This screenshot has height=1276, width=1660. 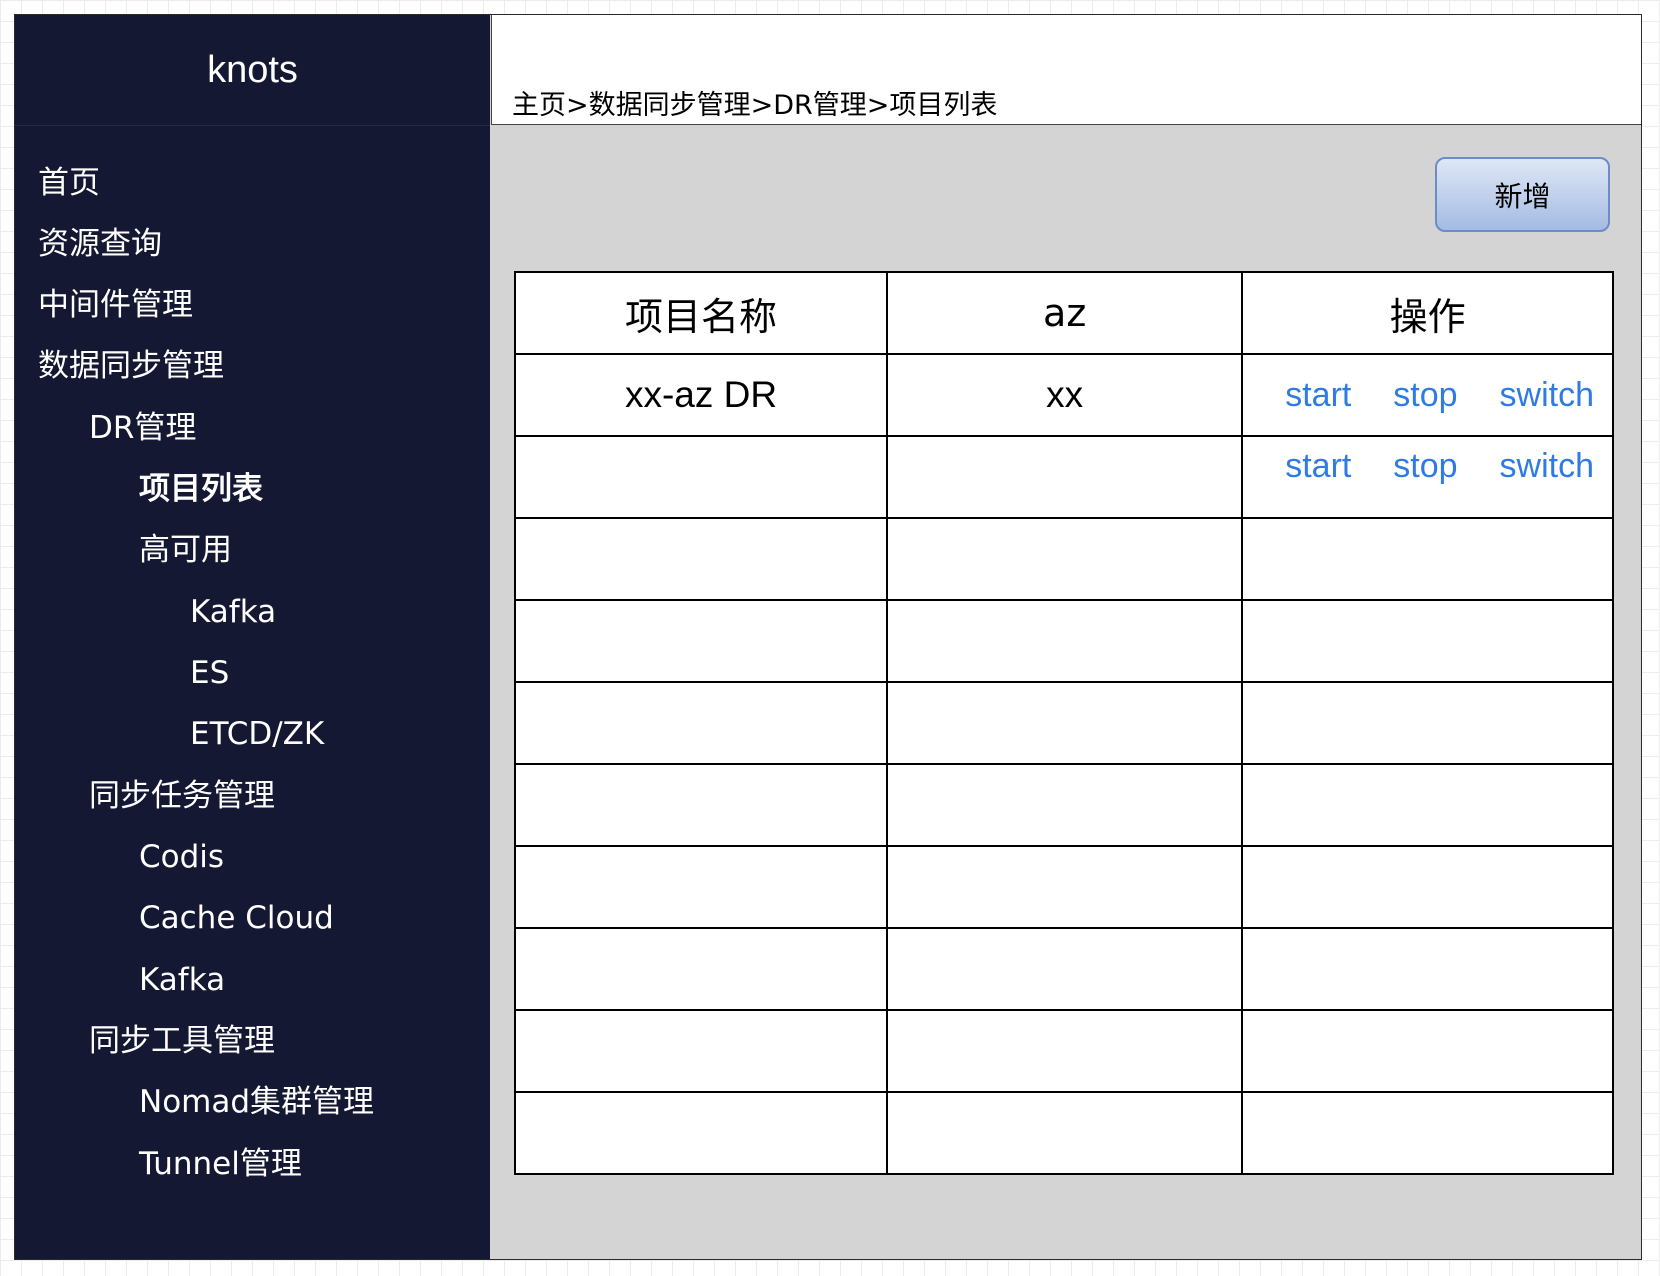 I want to click on sidebar-item-sync-tool: 同步工具管理, so click(x=182, y=1041).